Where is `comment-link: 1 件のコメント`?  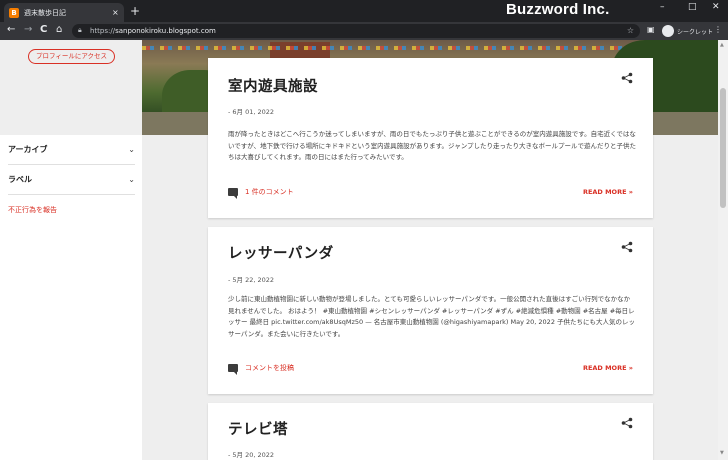
comment-link: 1 件のコメント is located at coordinates (261, 193).